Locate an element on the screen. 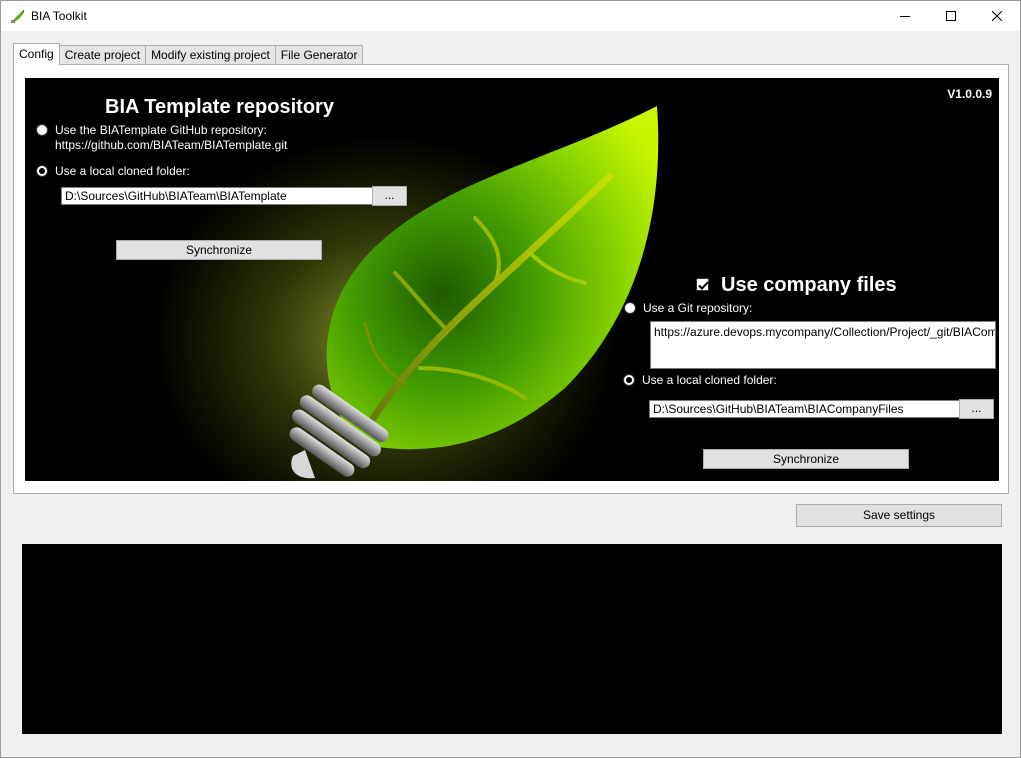 Image resolution: width=1021 pixels, height=758 pixels. tab-create-project: Create project is located at coordinates (102, 55).